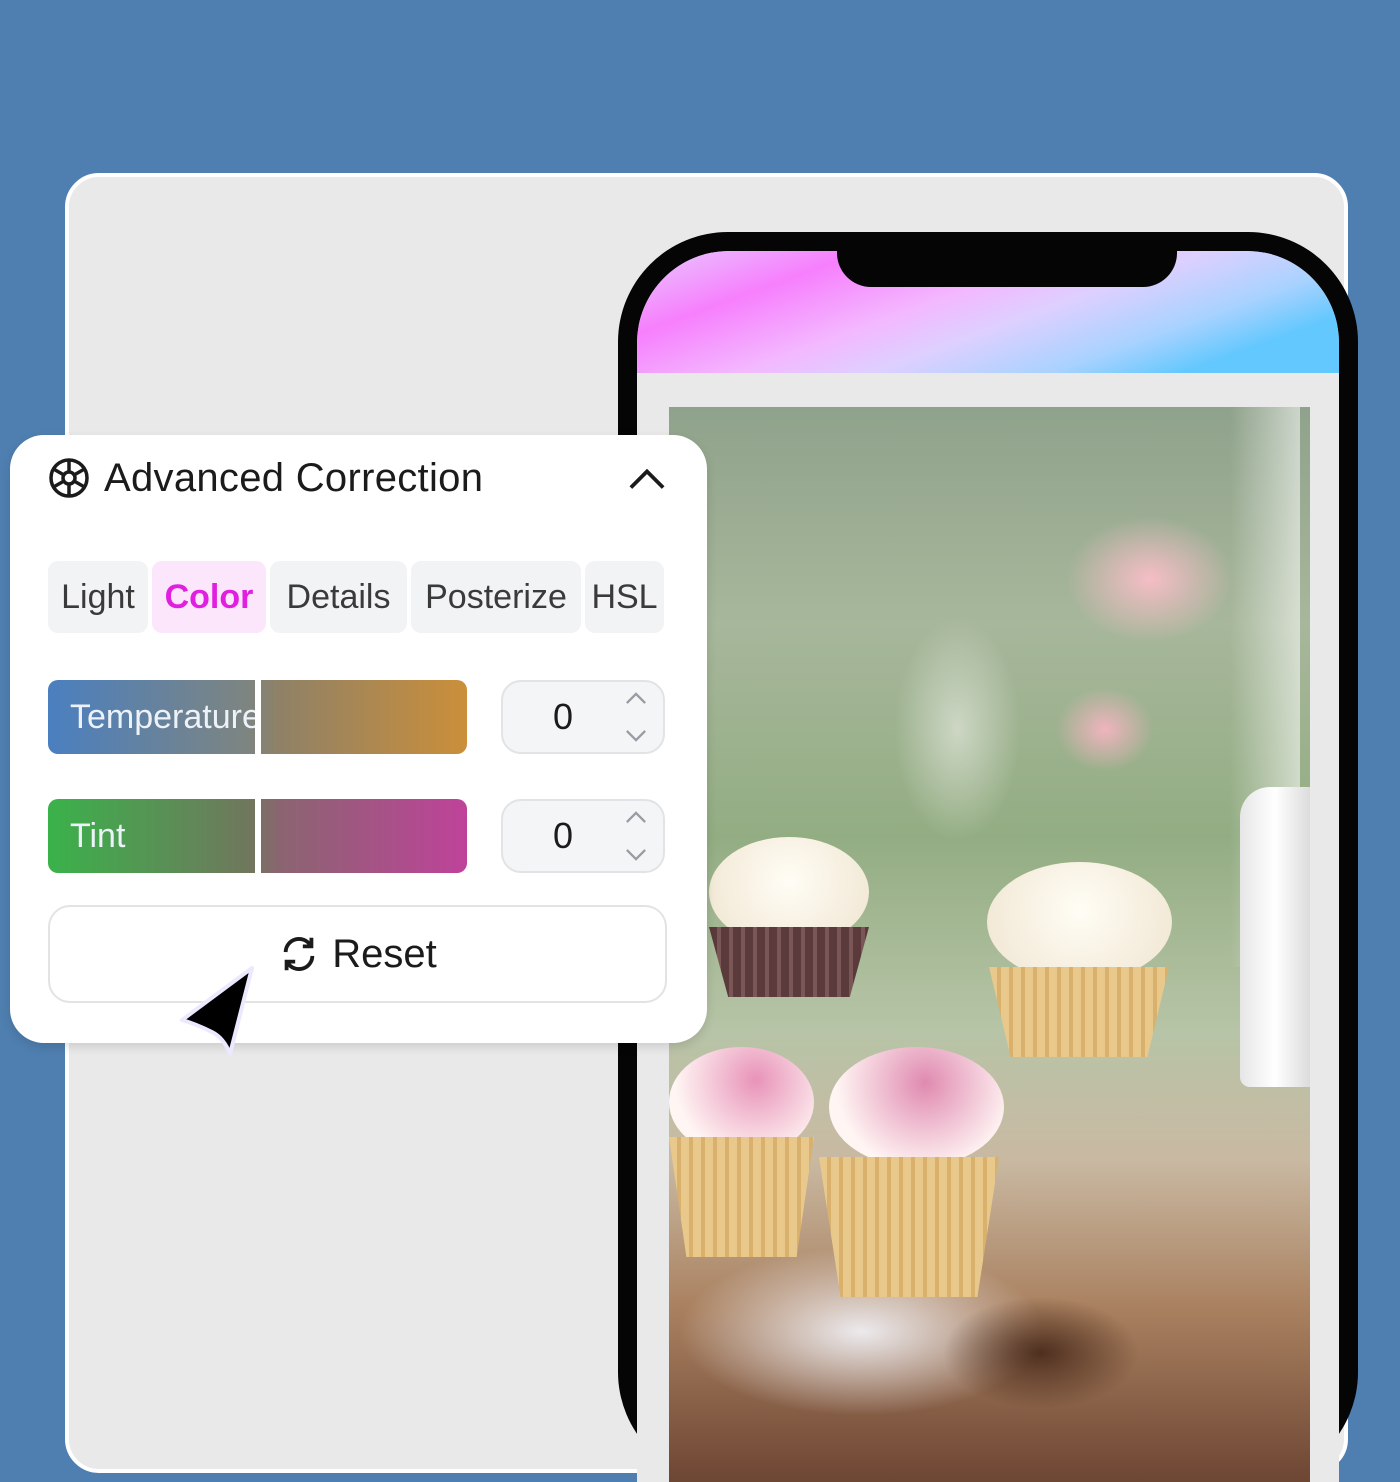 The width and height of the screenshot is (1400, 1482). Describe the element at coordinates (496, 597) in the screenshot. I see `tab-posterize: Posterize` at that location.